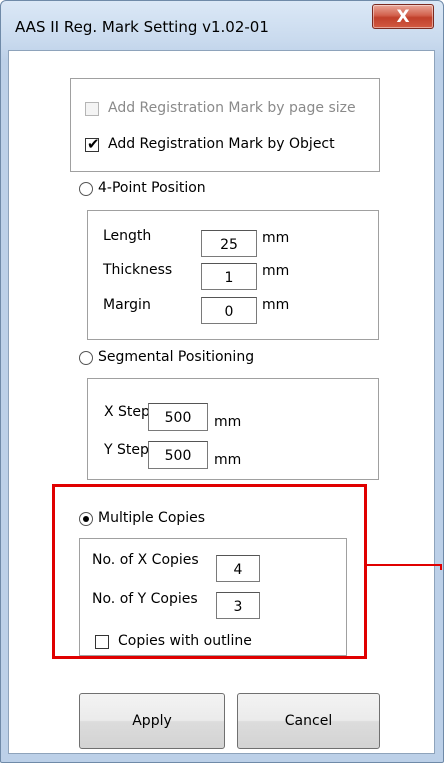 The width and height of the screenshot is (446, 765). What do you see at coordinates (127, 236) in the screenshot?
I see `label-length: Length` at bounding box center [127, 236].